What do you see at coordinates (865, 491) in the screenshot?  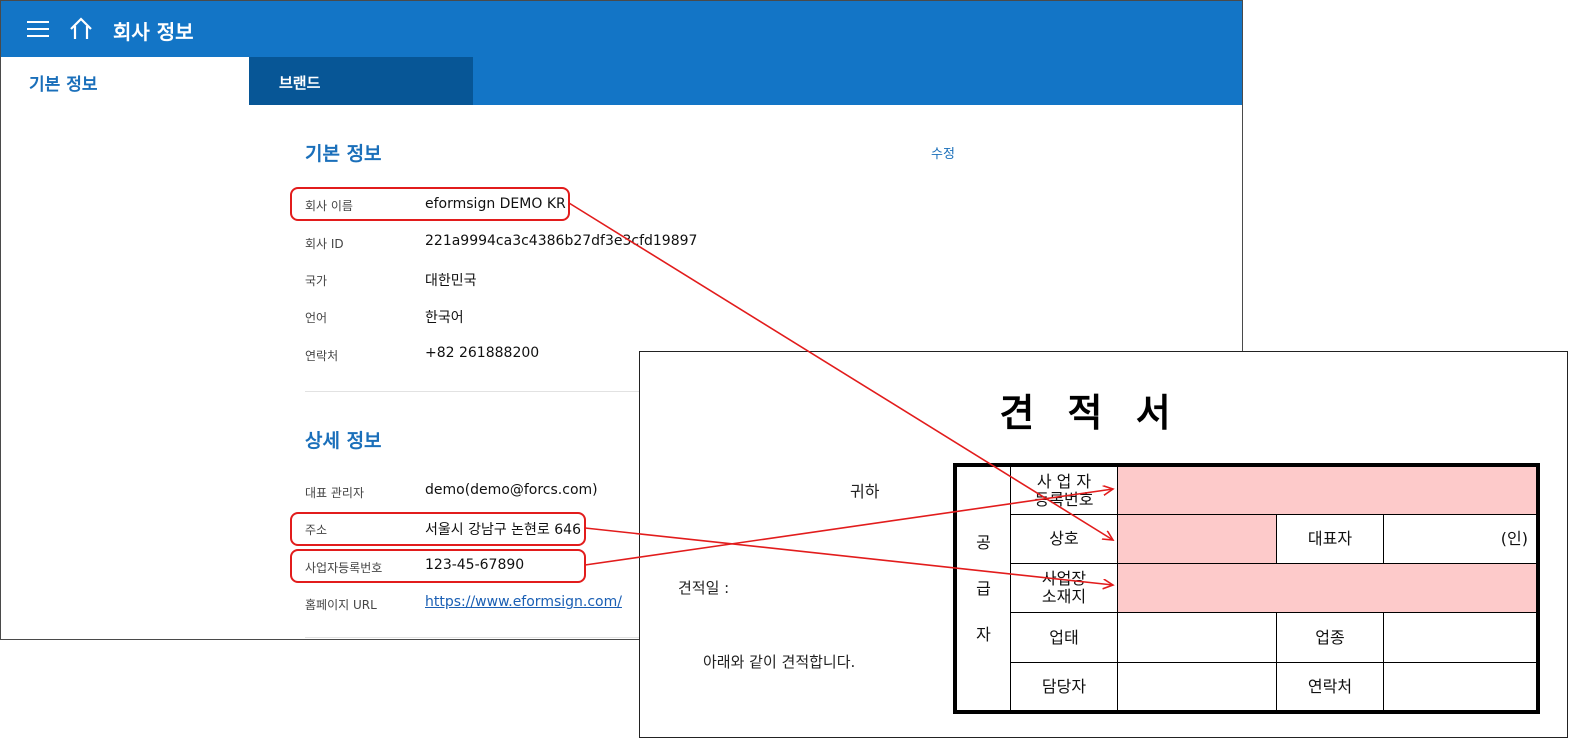 I see `recipient-label: 귀하` at bounding box center [865, 491].